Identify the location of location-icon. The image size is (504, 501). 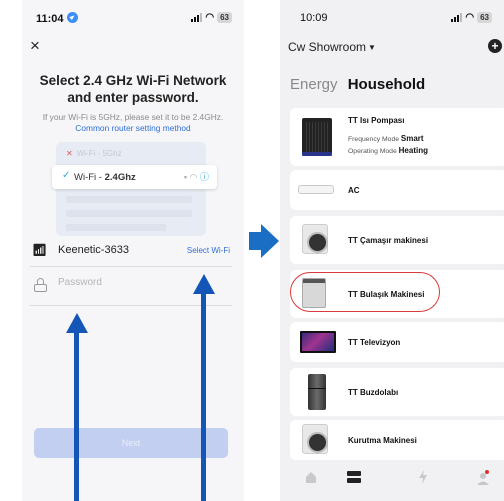
(72, 17).